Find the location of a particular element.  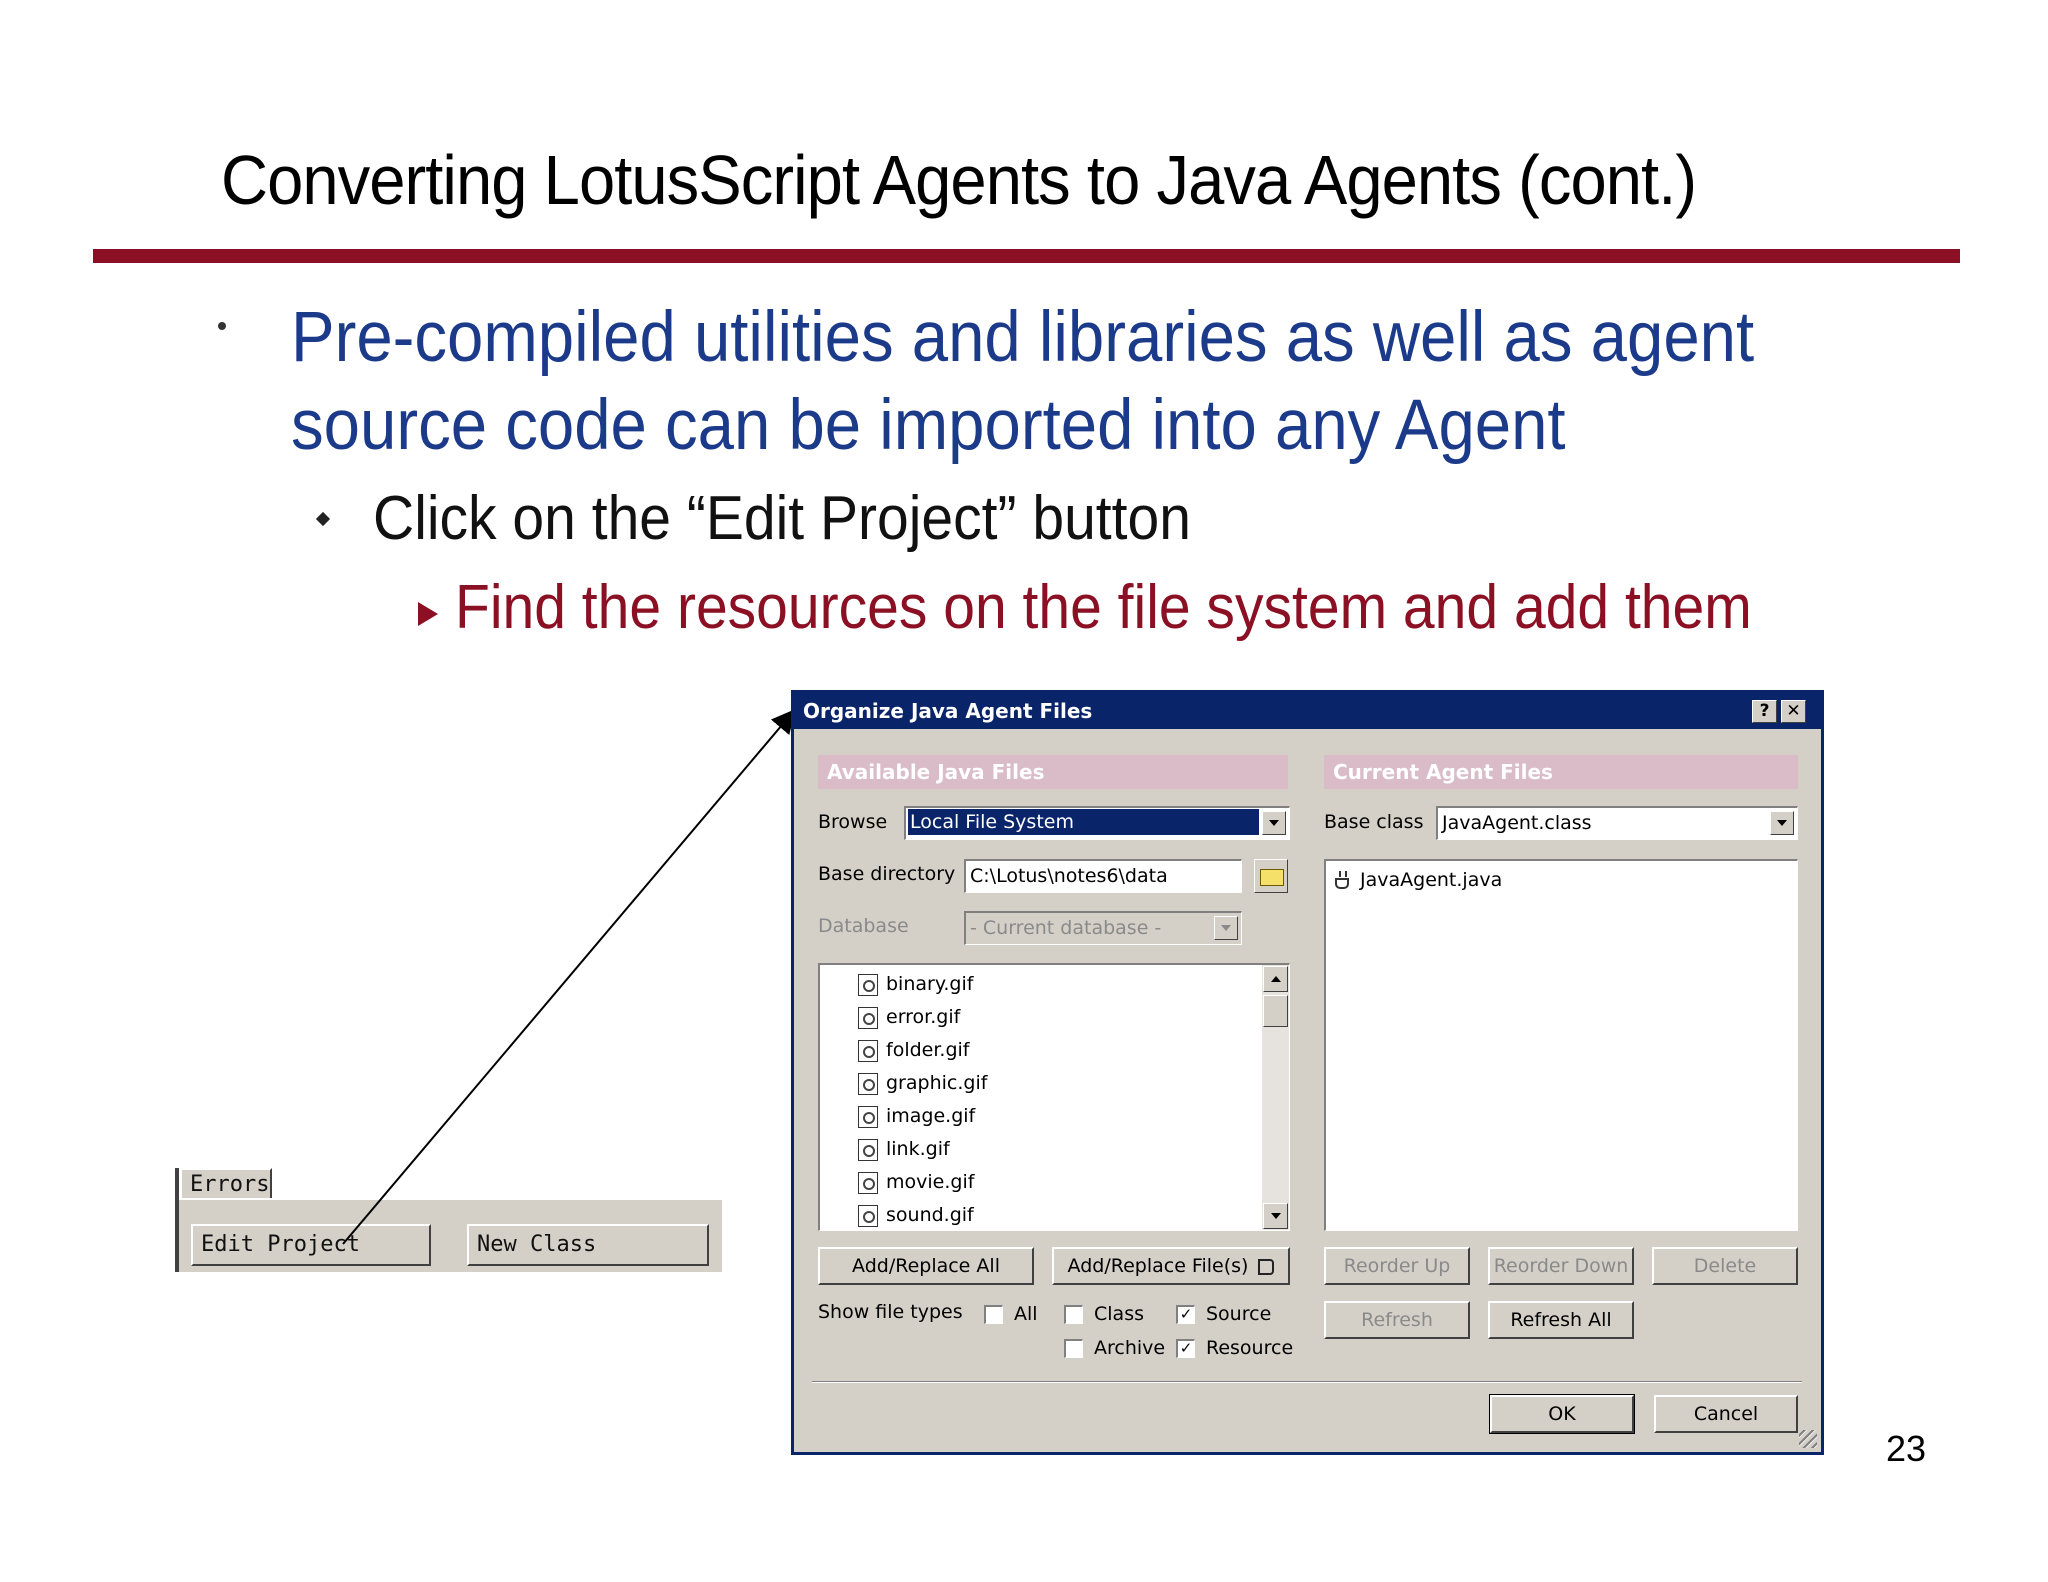

page-number: 23 is located at coordinates (1906, 1448).